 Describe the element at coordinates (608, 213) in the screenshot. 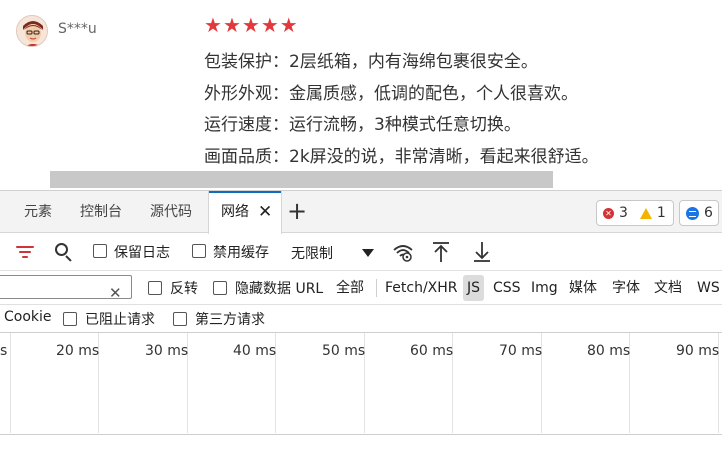

I see `error-icon: ✕` at that location.